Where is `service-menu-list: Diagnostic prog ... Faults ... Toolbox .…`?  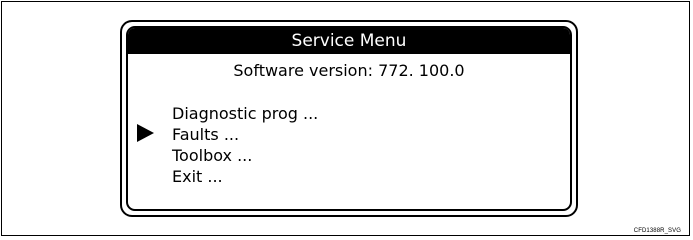 service-menu-list: Diagnostic prog ... Faults ... Toolbox .… is located at coordinates (245, 145).